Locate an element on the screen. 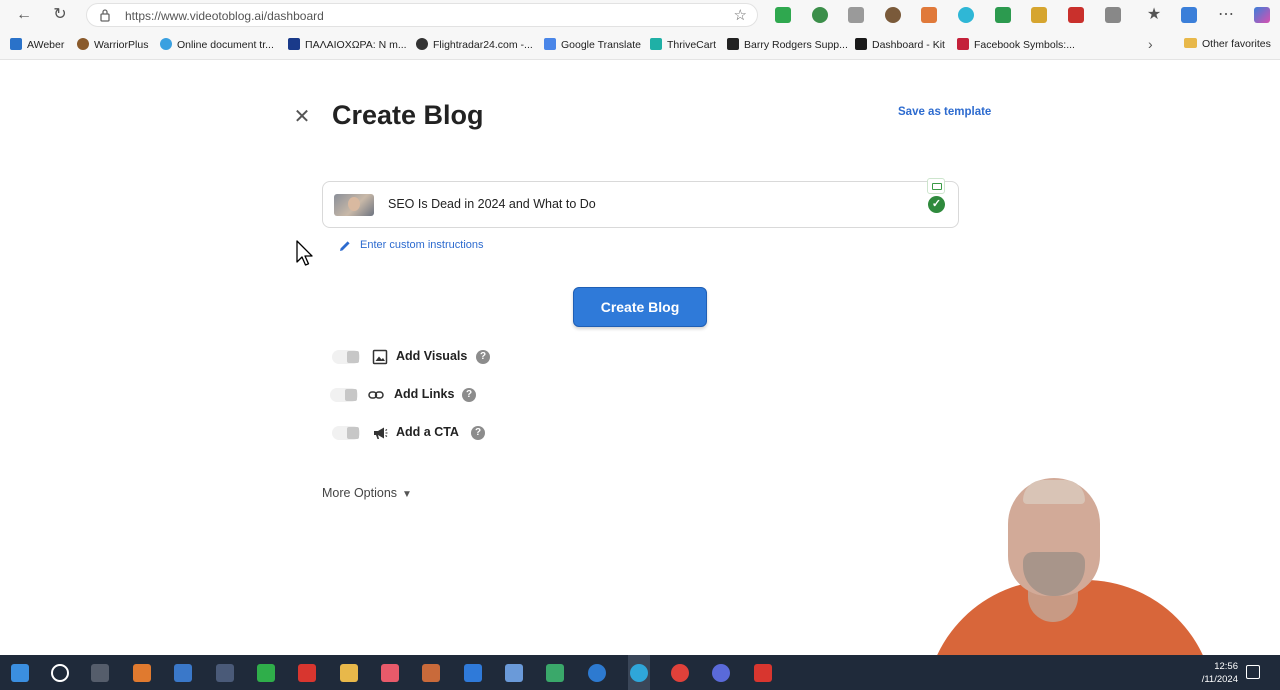 This screenshot has width=1280, height=690. video-thumbnail is located at coordinates (354, 205).